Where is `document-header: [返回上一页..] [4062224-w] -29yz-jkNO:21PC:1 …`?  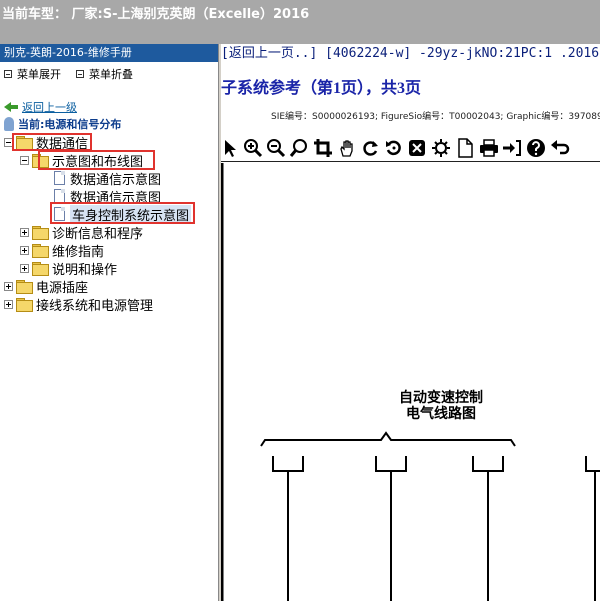
document-header: [返回上一页..] [4062224-w] -29yz-jkNO:21PC:1 … is located at coordinates (410, 54).